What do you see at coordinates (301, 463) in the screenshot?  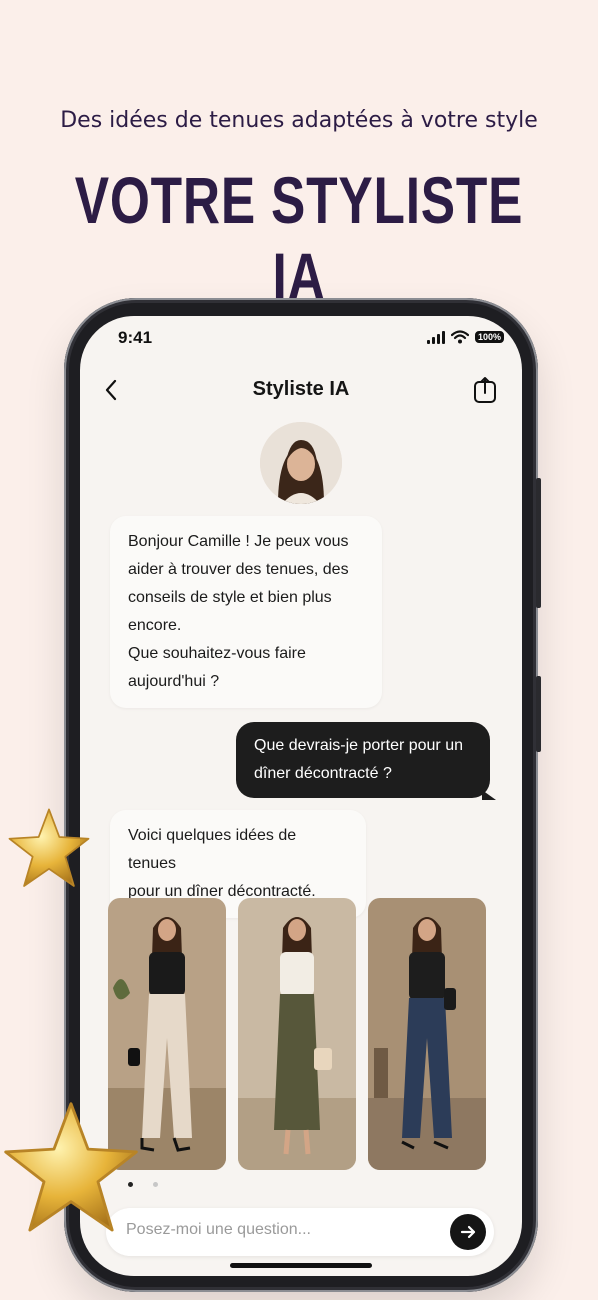 I see `stylist-avatar` at bounding box center [301, 463].